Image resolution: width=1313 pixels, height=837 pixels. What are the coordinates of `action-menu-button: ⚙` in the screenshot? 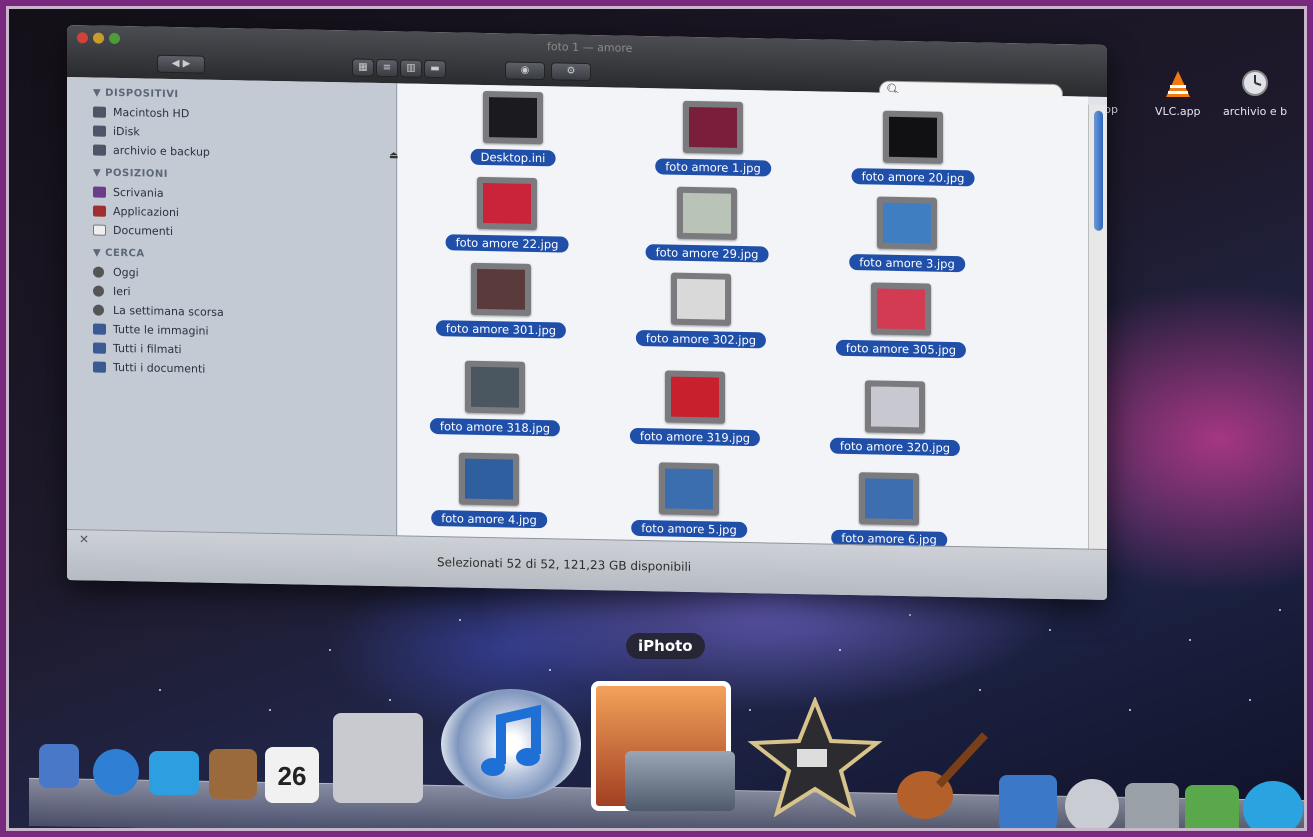 It's located at (571, 72).